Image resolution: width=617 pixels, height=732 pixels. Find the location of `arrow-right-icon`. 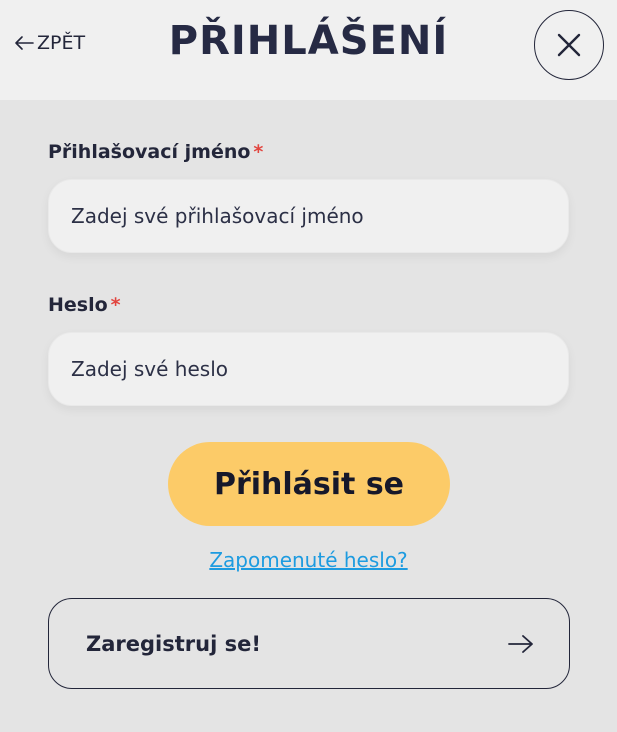

arrow-right-icon is located at coordinates (520, 643).